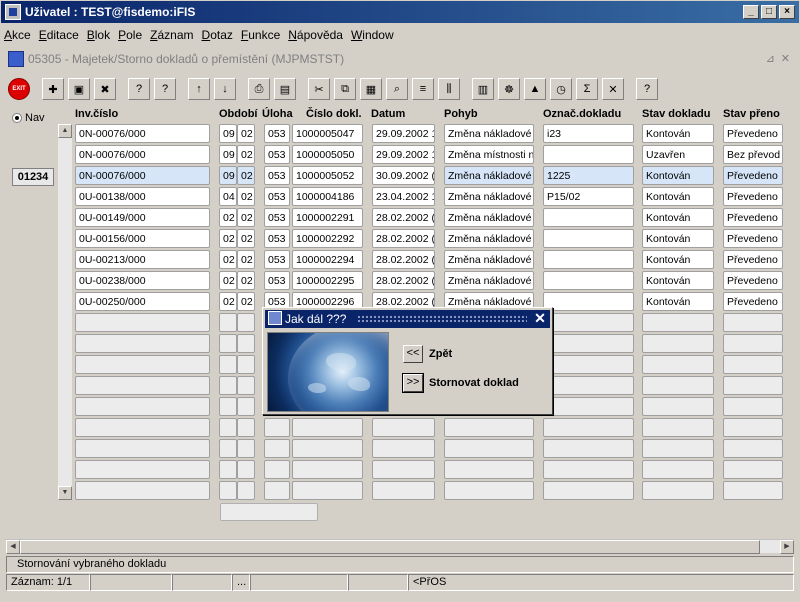  I want to click on form-minimize-icon: ⊿, so click(770, 58).